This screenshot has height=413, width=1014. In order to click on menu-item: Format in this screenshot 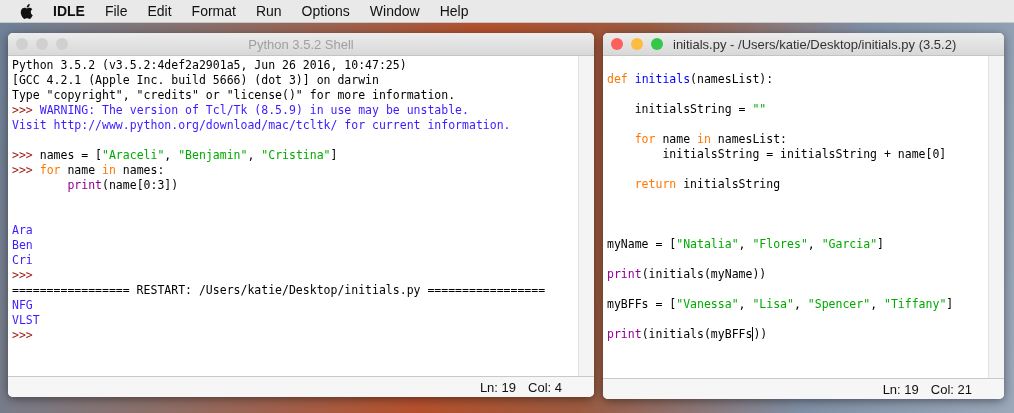, I will do `click(213, 11)`.